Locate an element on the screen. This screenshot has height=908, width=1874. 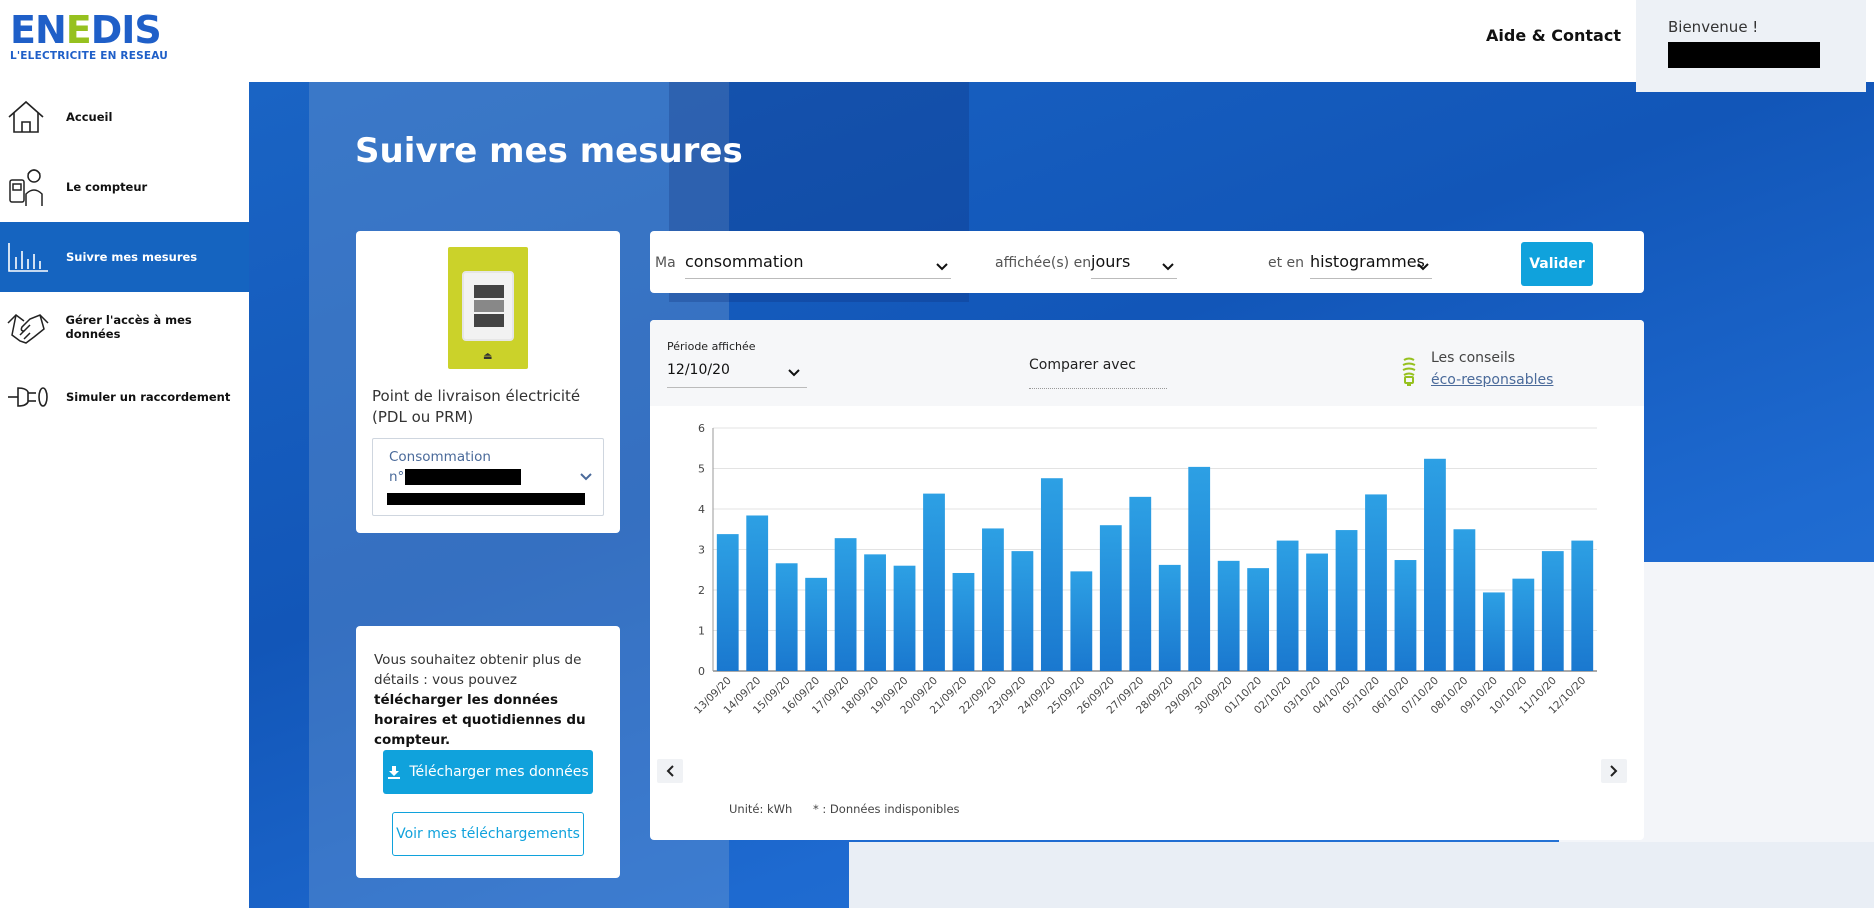
previous-period-button is located at coordinates (670, 771).